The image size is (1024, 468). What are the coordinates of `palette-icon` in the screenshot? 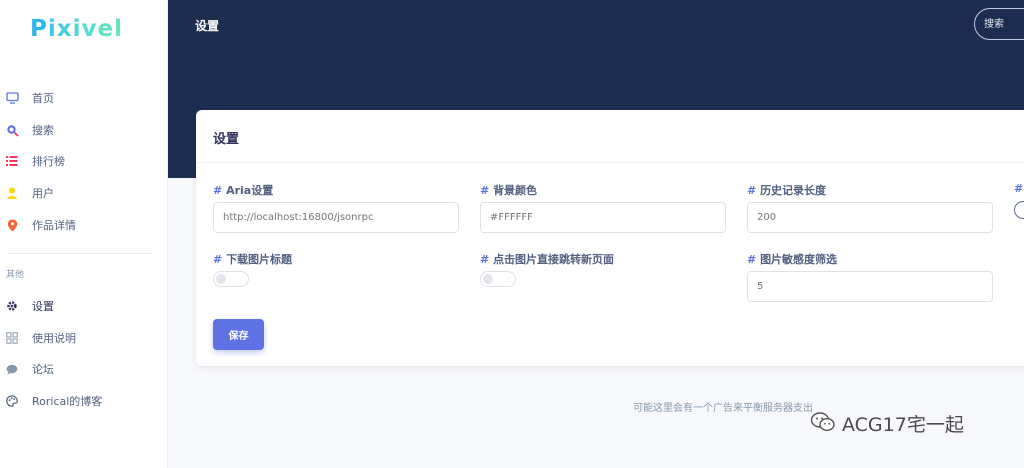 It's located at (12, 401).